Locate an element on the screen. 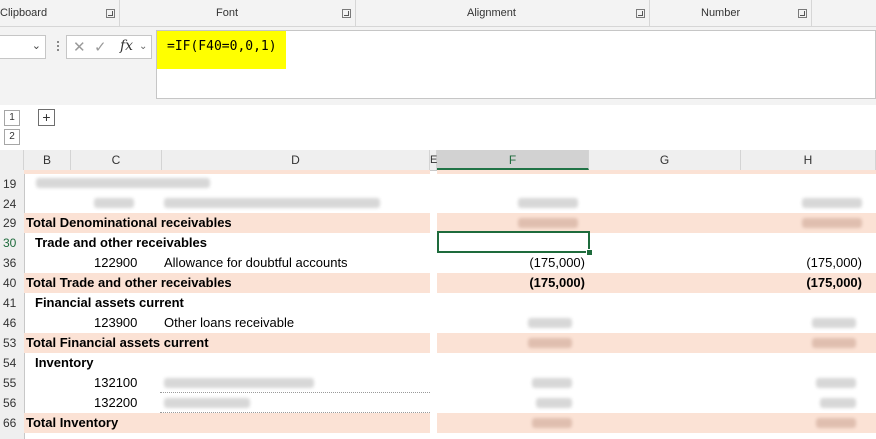 The image size is (876, 439). column-header-row: B C D E F G H is located at coordinates (438, 160).